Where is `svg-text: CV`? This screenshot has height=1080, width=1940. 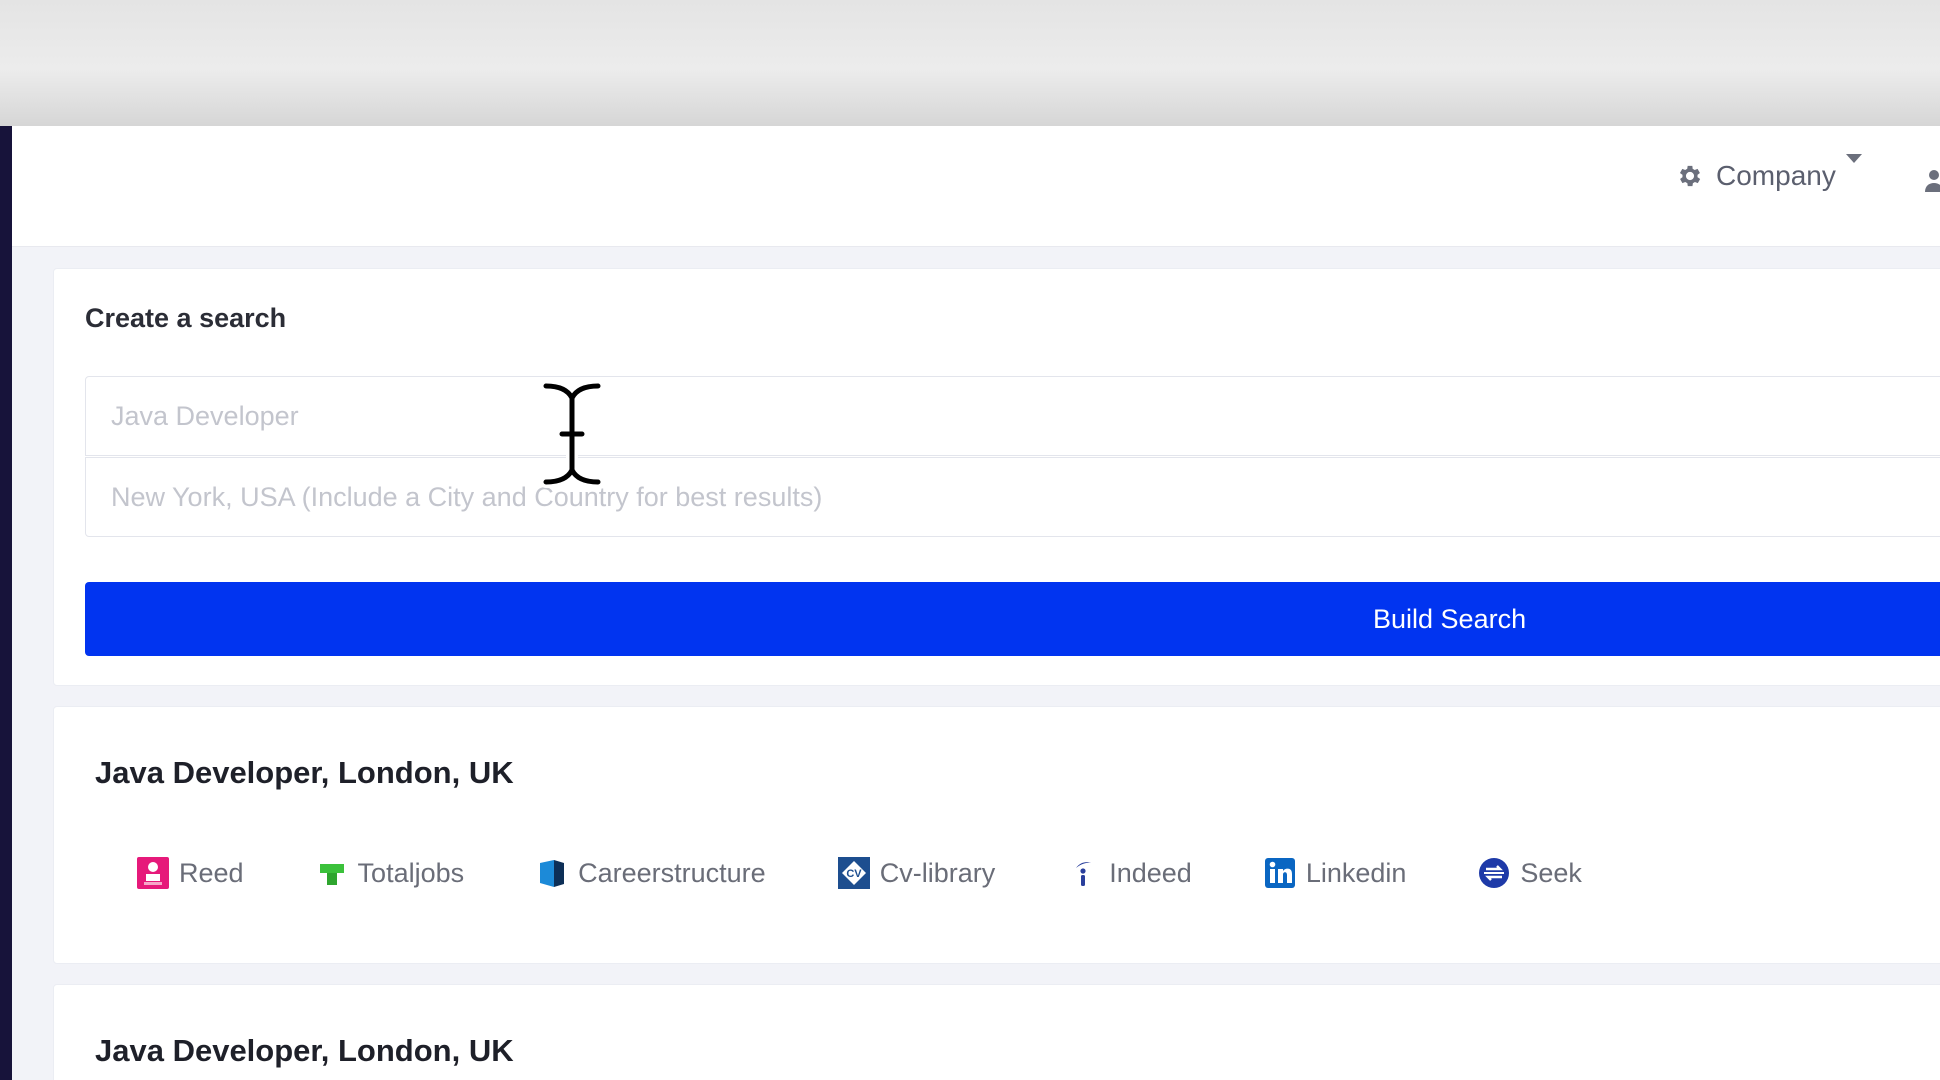
svg-text: CV is located at coordinates (854, 874).